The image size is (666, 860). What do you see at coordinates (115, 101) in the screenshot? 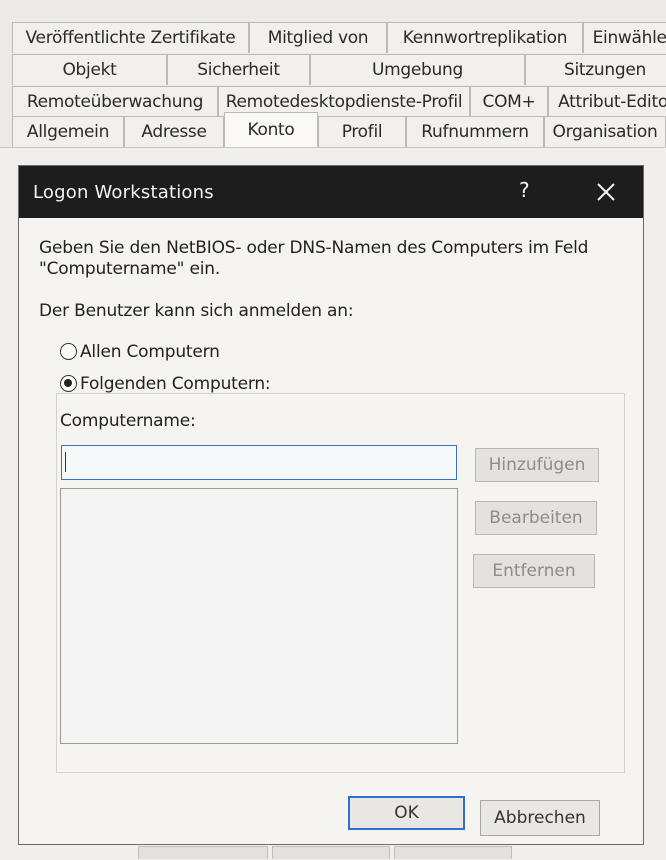
I see `tab-remote-control: Remoteüberwachung` at bounding box center [115, 101].